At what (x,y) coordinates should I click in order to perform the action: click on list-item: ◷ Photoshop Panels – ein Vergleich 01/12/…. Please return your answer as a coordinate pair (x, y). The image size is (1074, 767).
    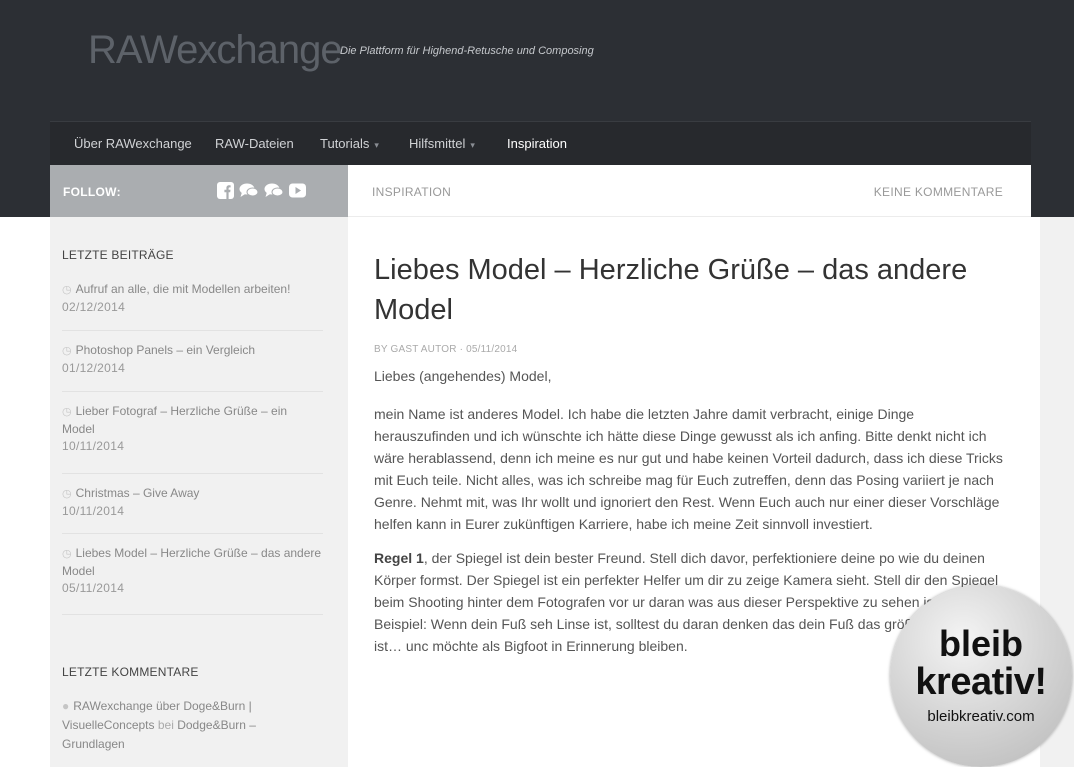
    Looking at the image, I should click on (192, 359).